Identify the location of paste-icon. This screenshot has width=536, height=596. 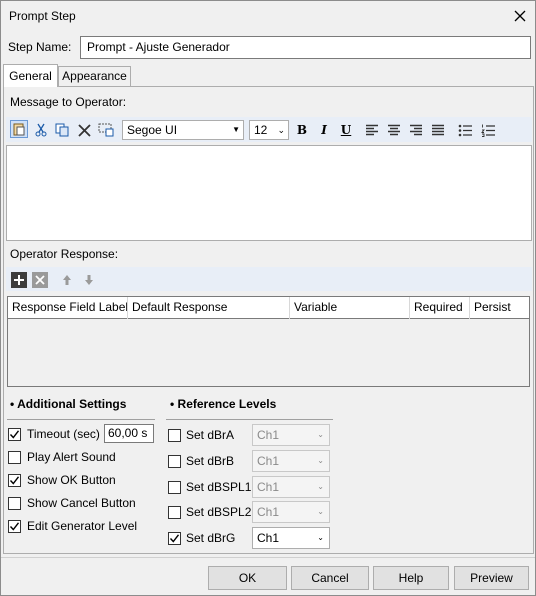
(19, 129).